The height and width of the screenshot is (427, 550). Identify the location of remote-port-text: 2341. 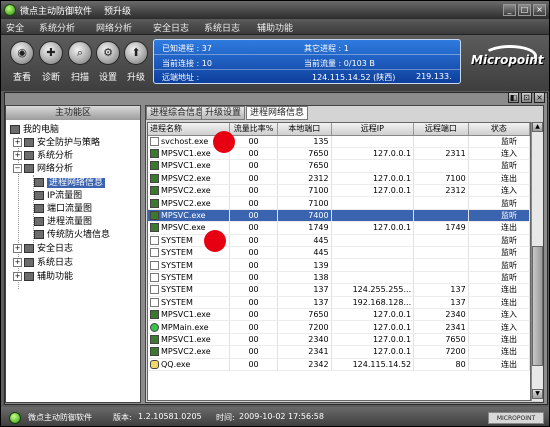
(455, 327).